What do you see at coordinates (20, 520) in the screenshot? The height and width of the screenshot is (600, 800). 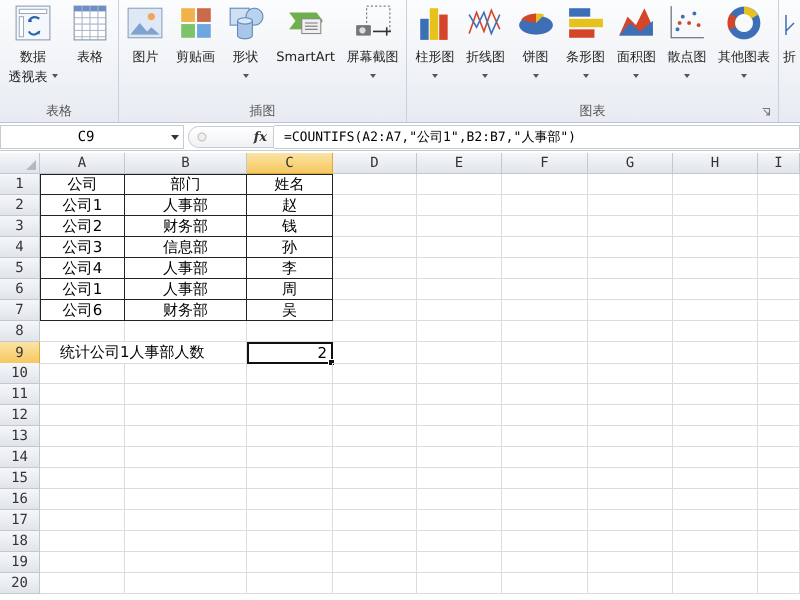 I see `row-header: 17` at bounding box center [20, 520].